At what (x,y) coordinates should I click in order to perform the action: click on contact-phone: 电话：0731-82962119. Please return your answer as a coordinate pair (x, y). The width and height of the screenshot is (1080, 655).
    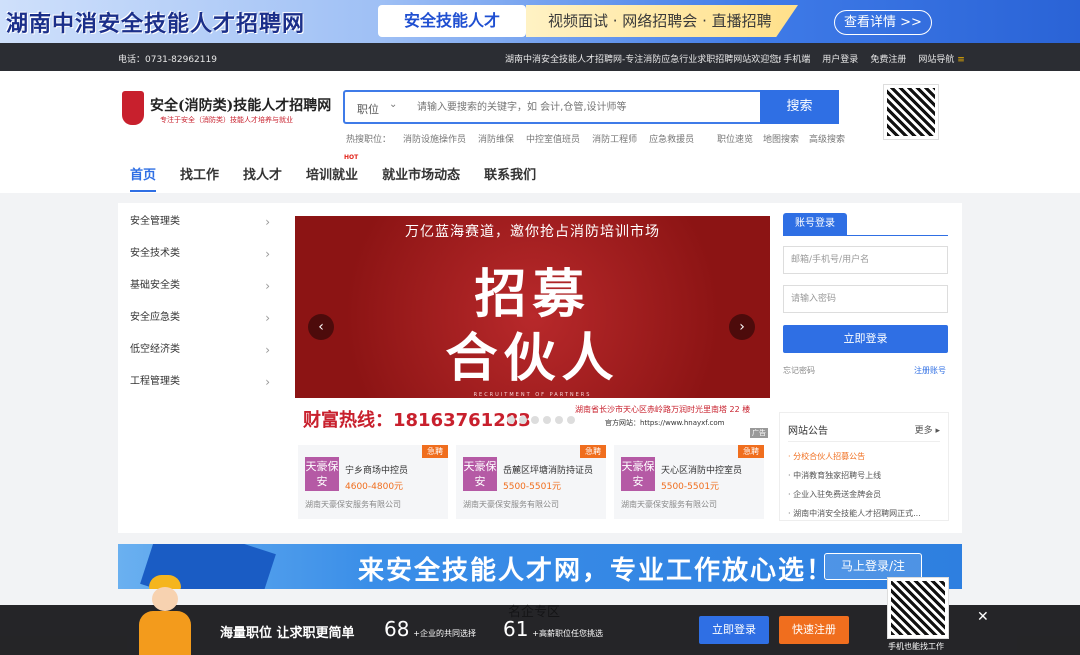
    Looking at the image, I should click on (167, 60).